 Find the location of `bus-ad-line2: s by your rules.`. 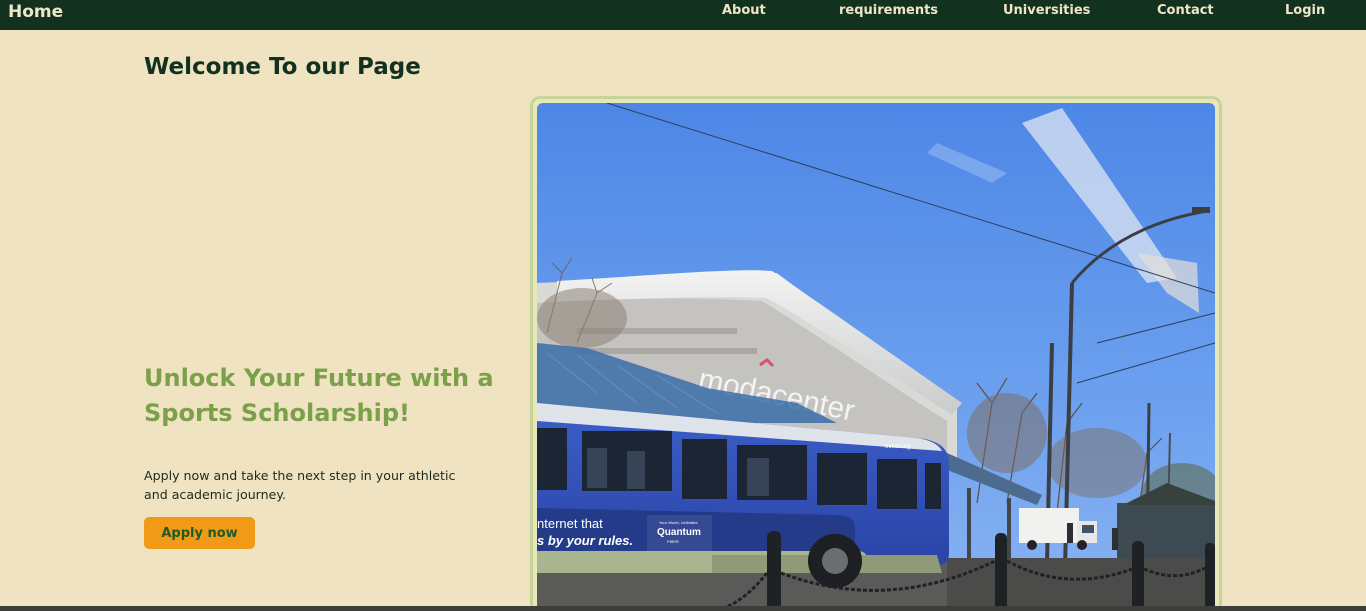

bus-ad-line2: s by your rules. is located at coordinates (585, 540).